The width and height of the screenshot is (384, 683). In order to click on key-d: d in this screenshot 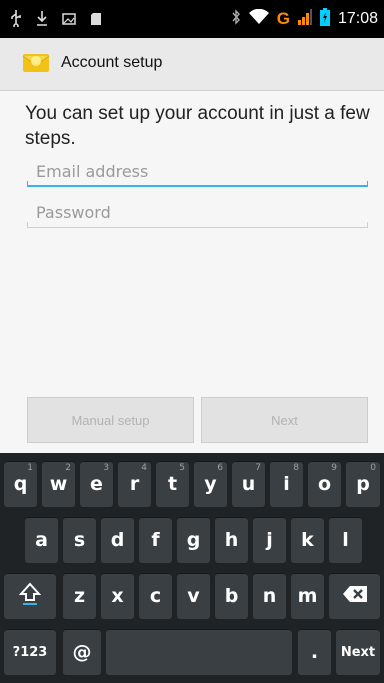, I will do `click(117, 540)`.